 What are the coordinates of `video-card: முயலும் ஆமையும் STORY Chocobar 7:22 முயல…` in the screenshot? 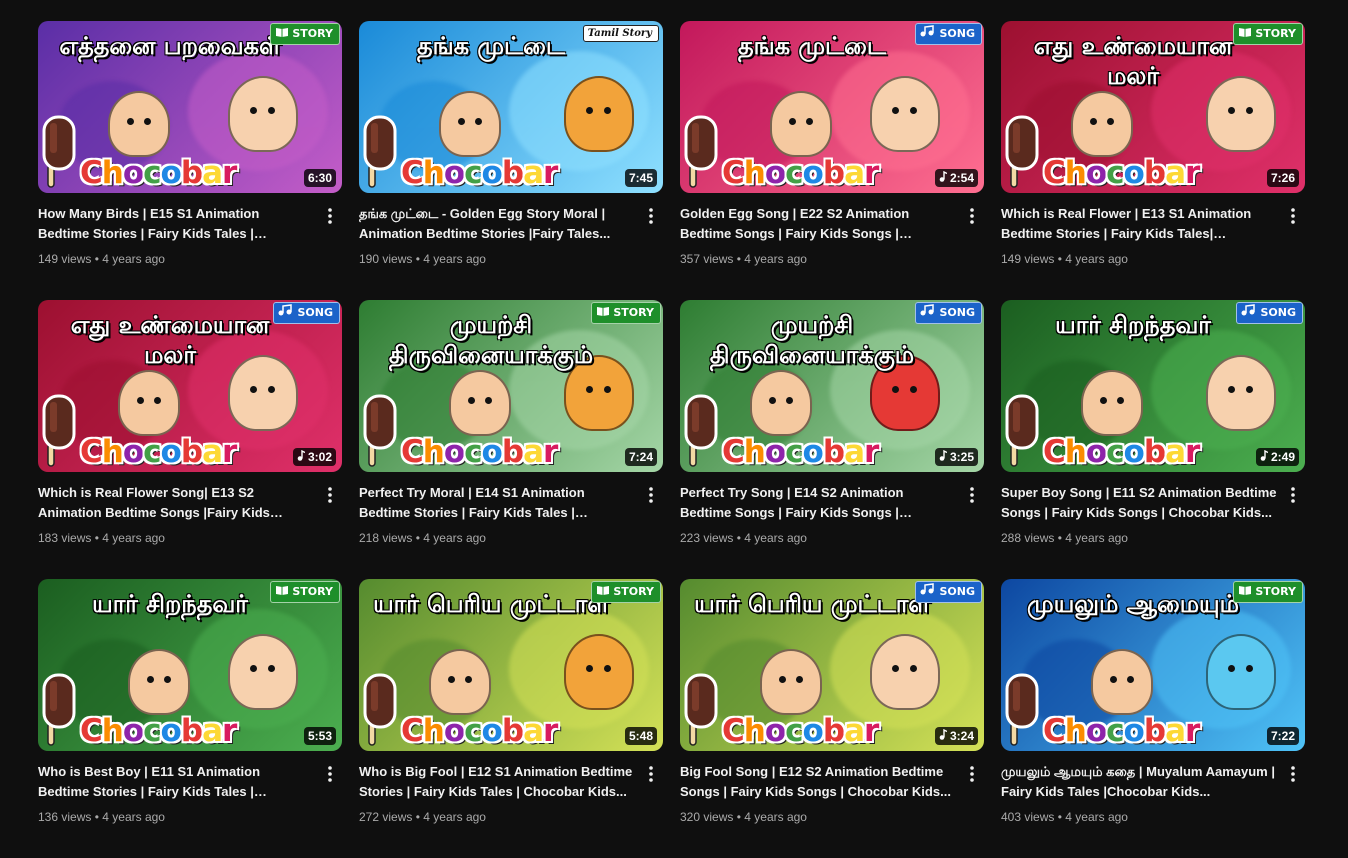 It's located at (1153, 718).